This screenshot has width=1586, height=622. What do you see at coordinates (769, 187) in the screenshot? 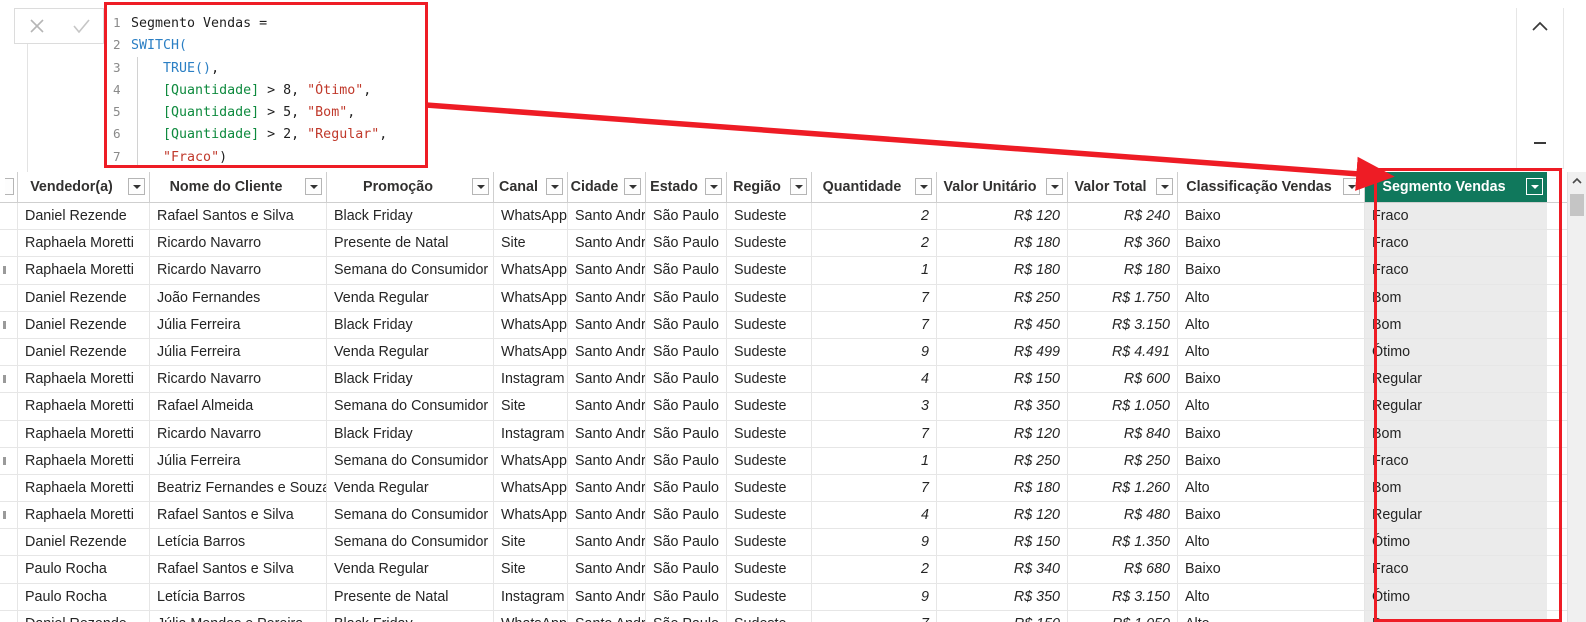
I see `column-header-reg: Região` at bounding box center [769, 187].